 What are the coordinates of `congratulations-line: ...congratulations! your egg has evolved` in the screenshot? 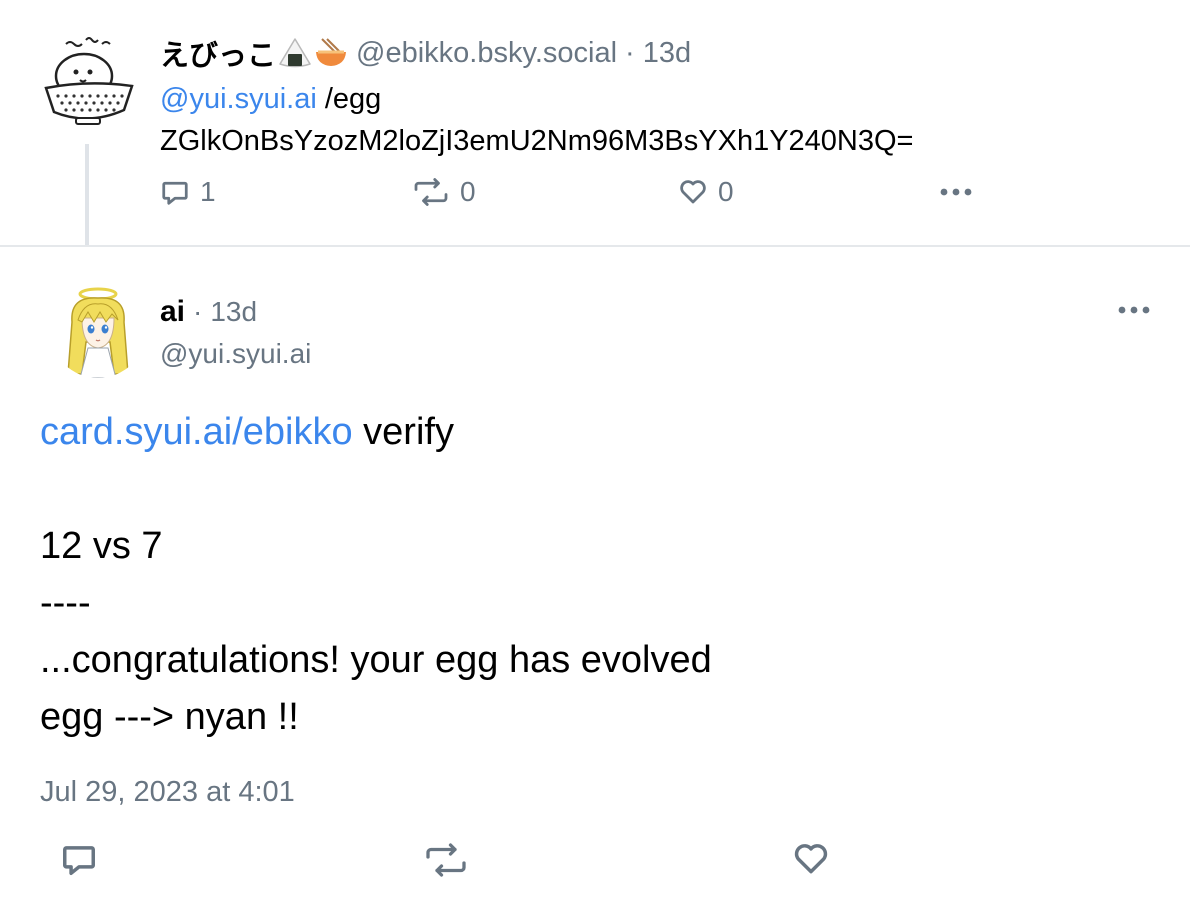 It's located at (376, 660).